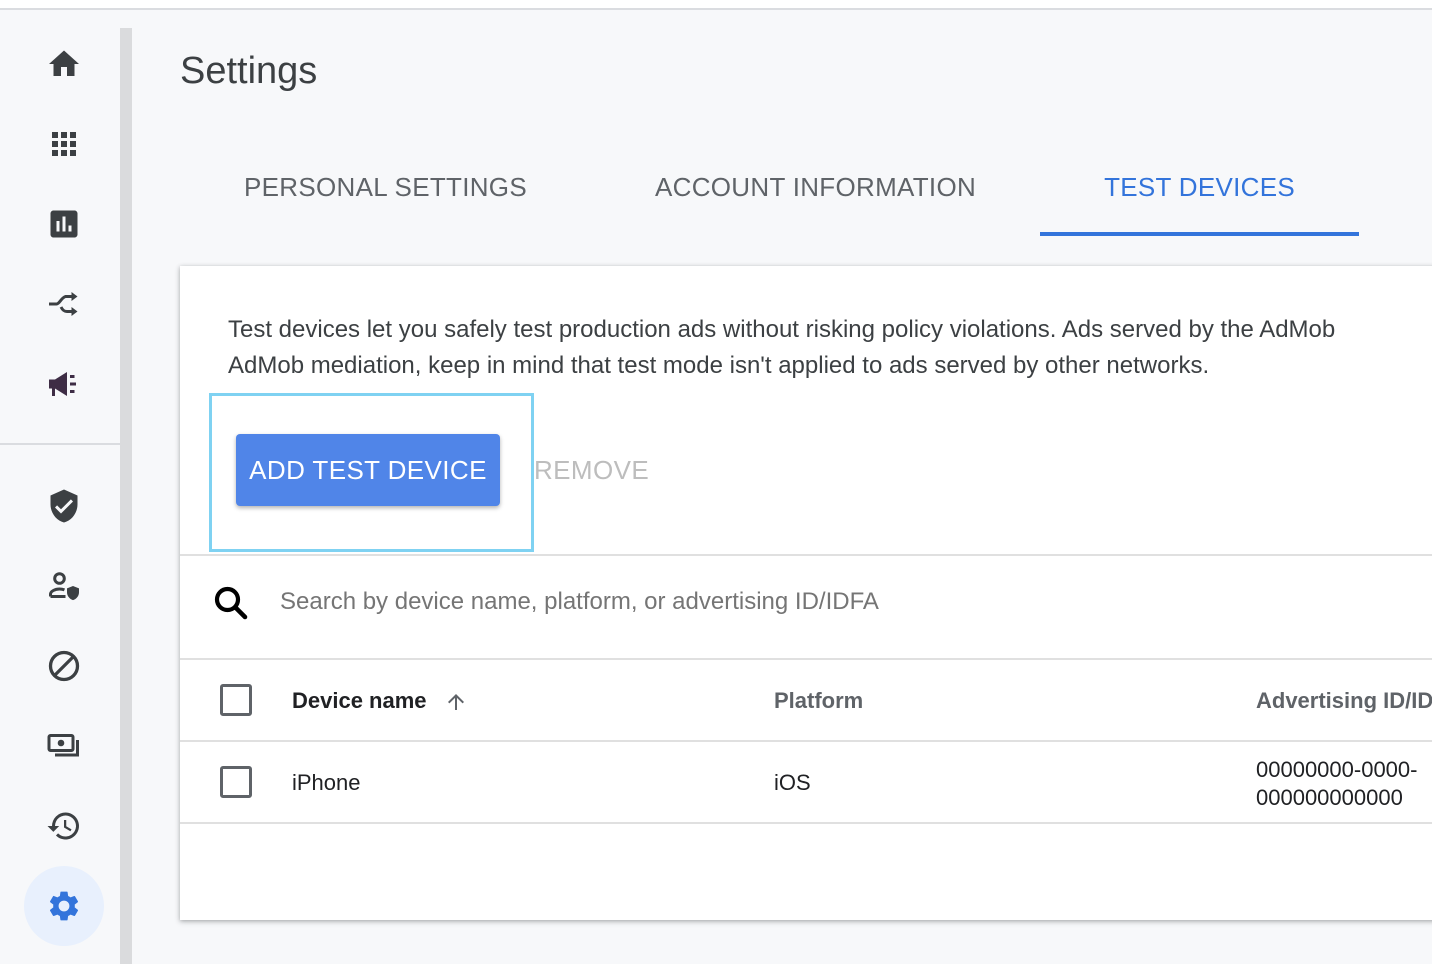 The height and width of the screenshot is (964, 1432). I want to click on person-shield-icon, so click(64, 586).